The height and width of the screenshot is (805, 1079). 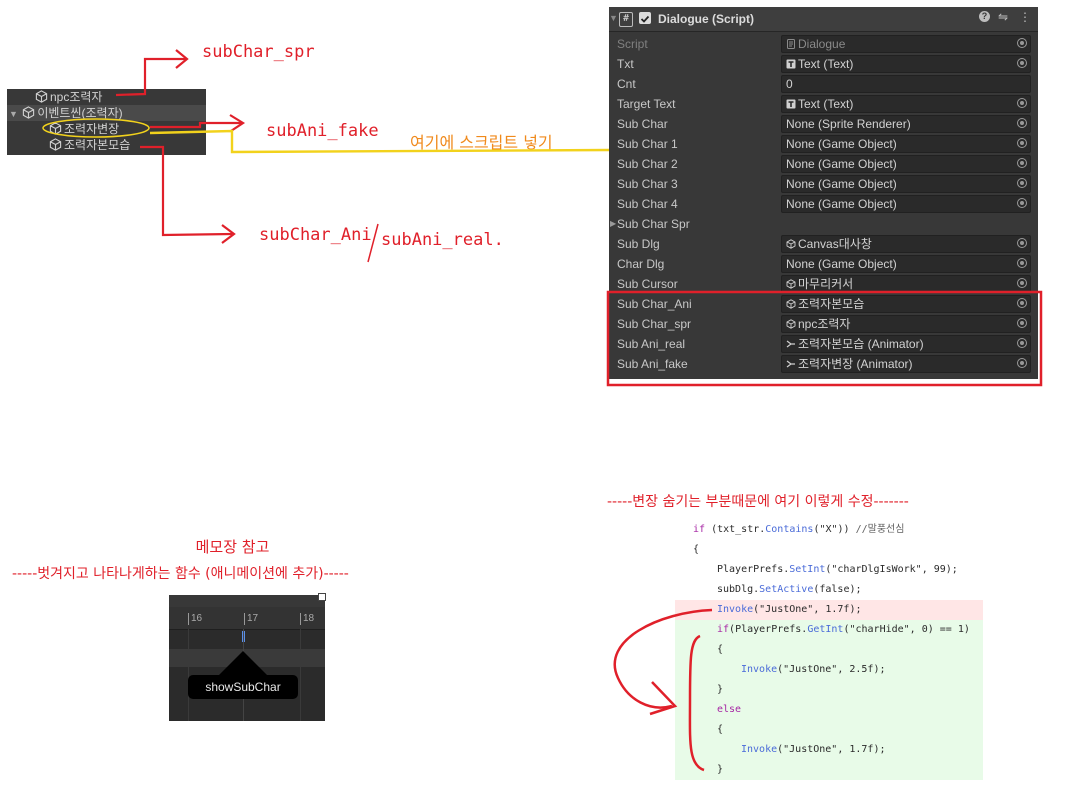 I want to click on field-label: Sub Char Spr, so click(x=653, y=224).